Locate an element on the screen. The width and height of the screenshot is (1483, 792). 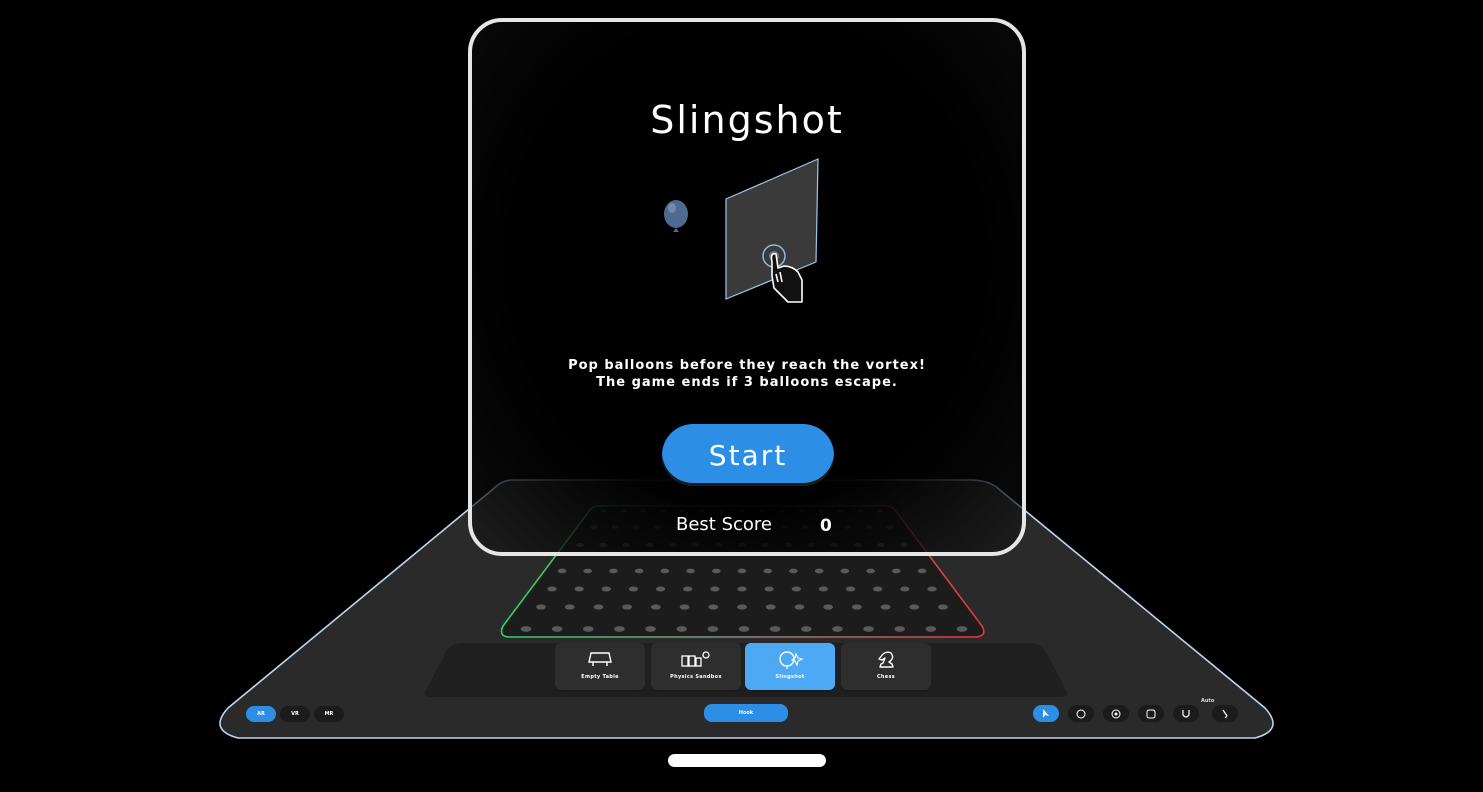
tab-physics-sandbox: Physics Sandbox is located at coordinates (696, 666).